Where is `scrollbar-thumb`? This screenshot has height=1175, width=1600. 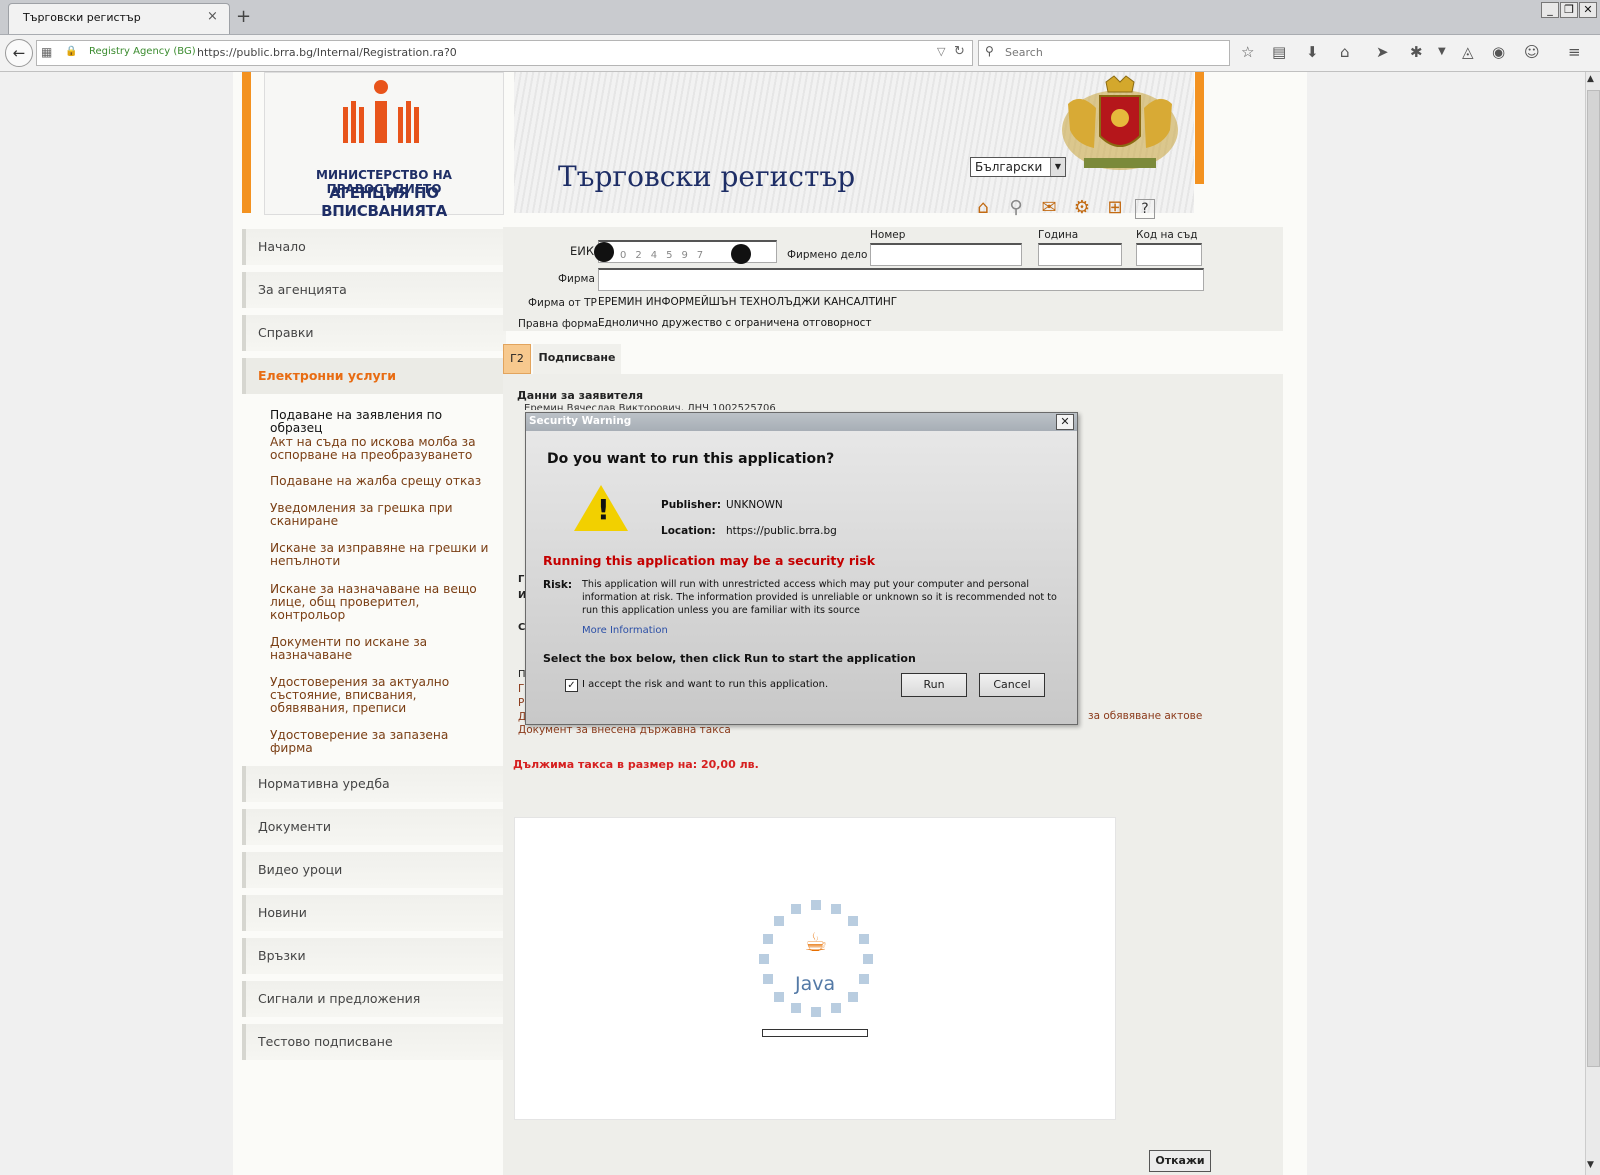
scrollbar-thumb is located at coordinates (1593, 578).